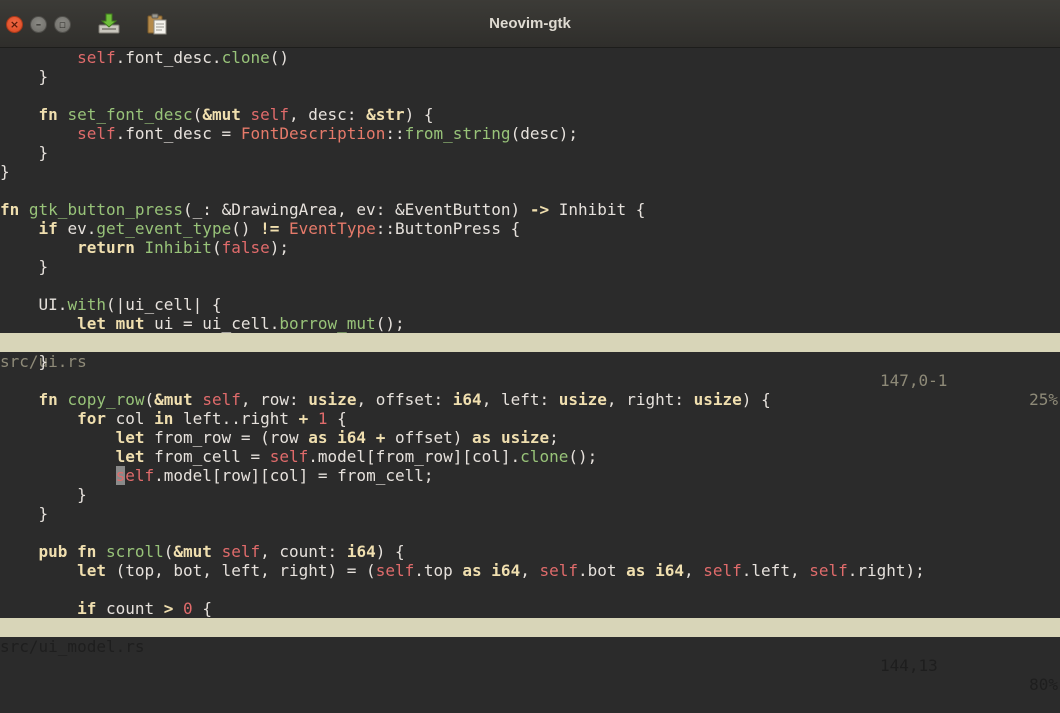 The height and width of the screenshot is (713, 1060). I want to click on top-status-line: src/ui.rs 147,0-1 25%, so click(530, 371).